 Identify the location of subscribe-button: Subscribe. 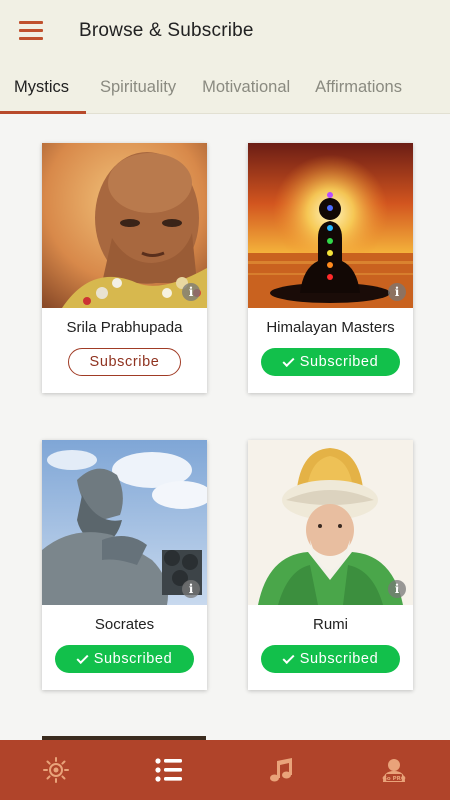
(124, 362).